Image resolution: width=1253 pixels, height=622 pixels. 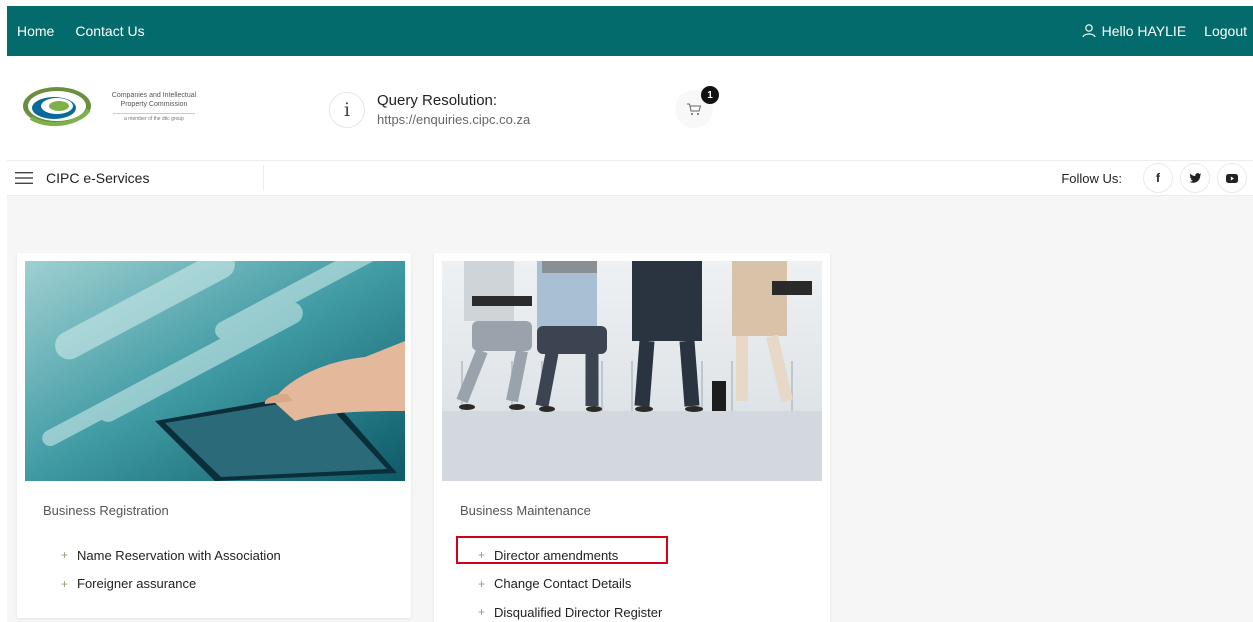 What do you see at coordinates (154, 118) in the screenshot?
I see `logo-member: a member of the dtic group` at bounding box center [154, 118].